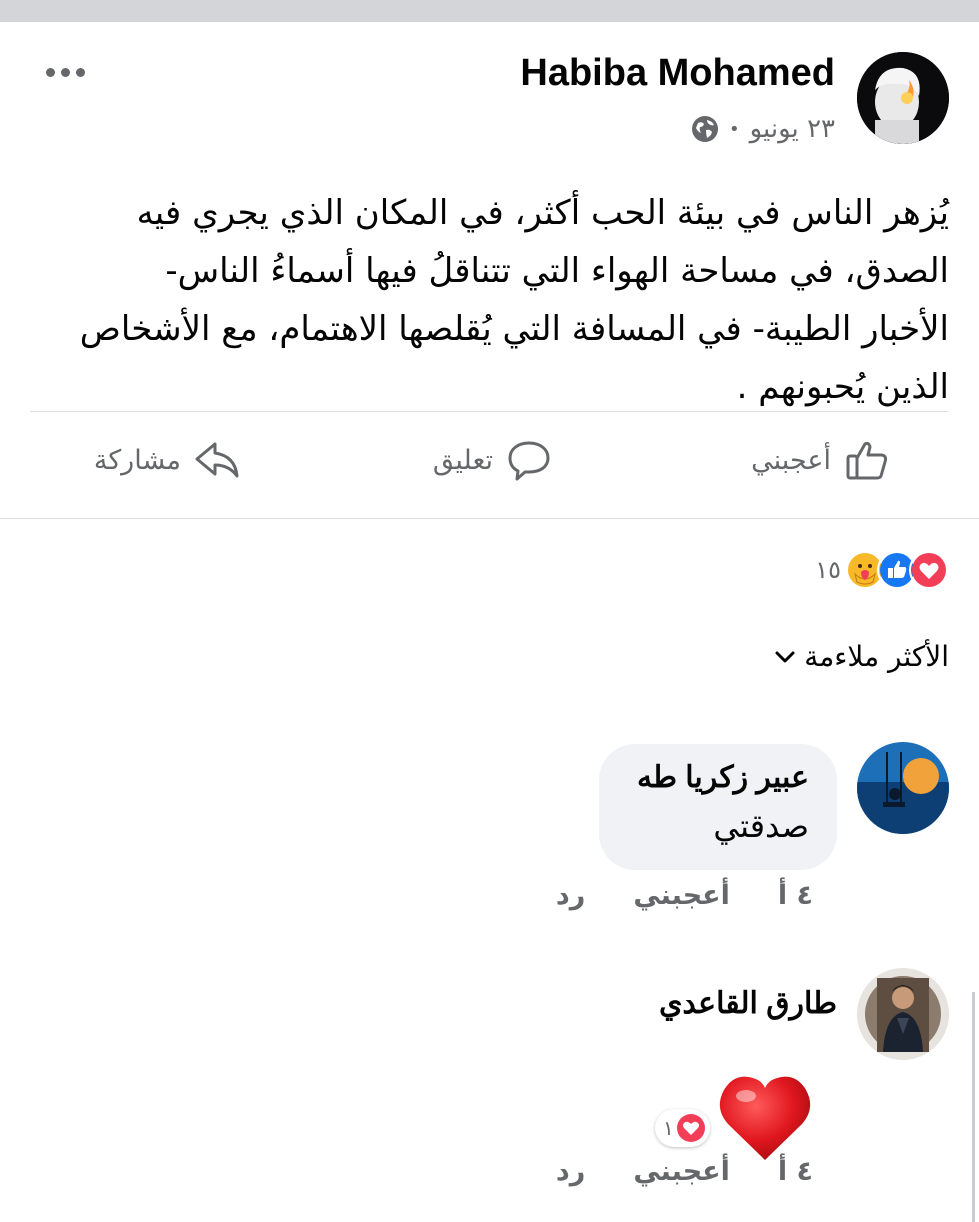 Image resolution: width=979 pixels, height=1222 pixels. What do you see at coordinates (489, 518) in the screenshot?
I see `actions-divider` at bounding box center [489, 518].